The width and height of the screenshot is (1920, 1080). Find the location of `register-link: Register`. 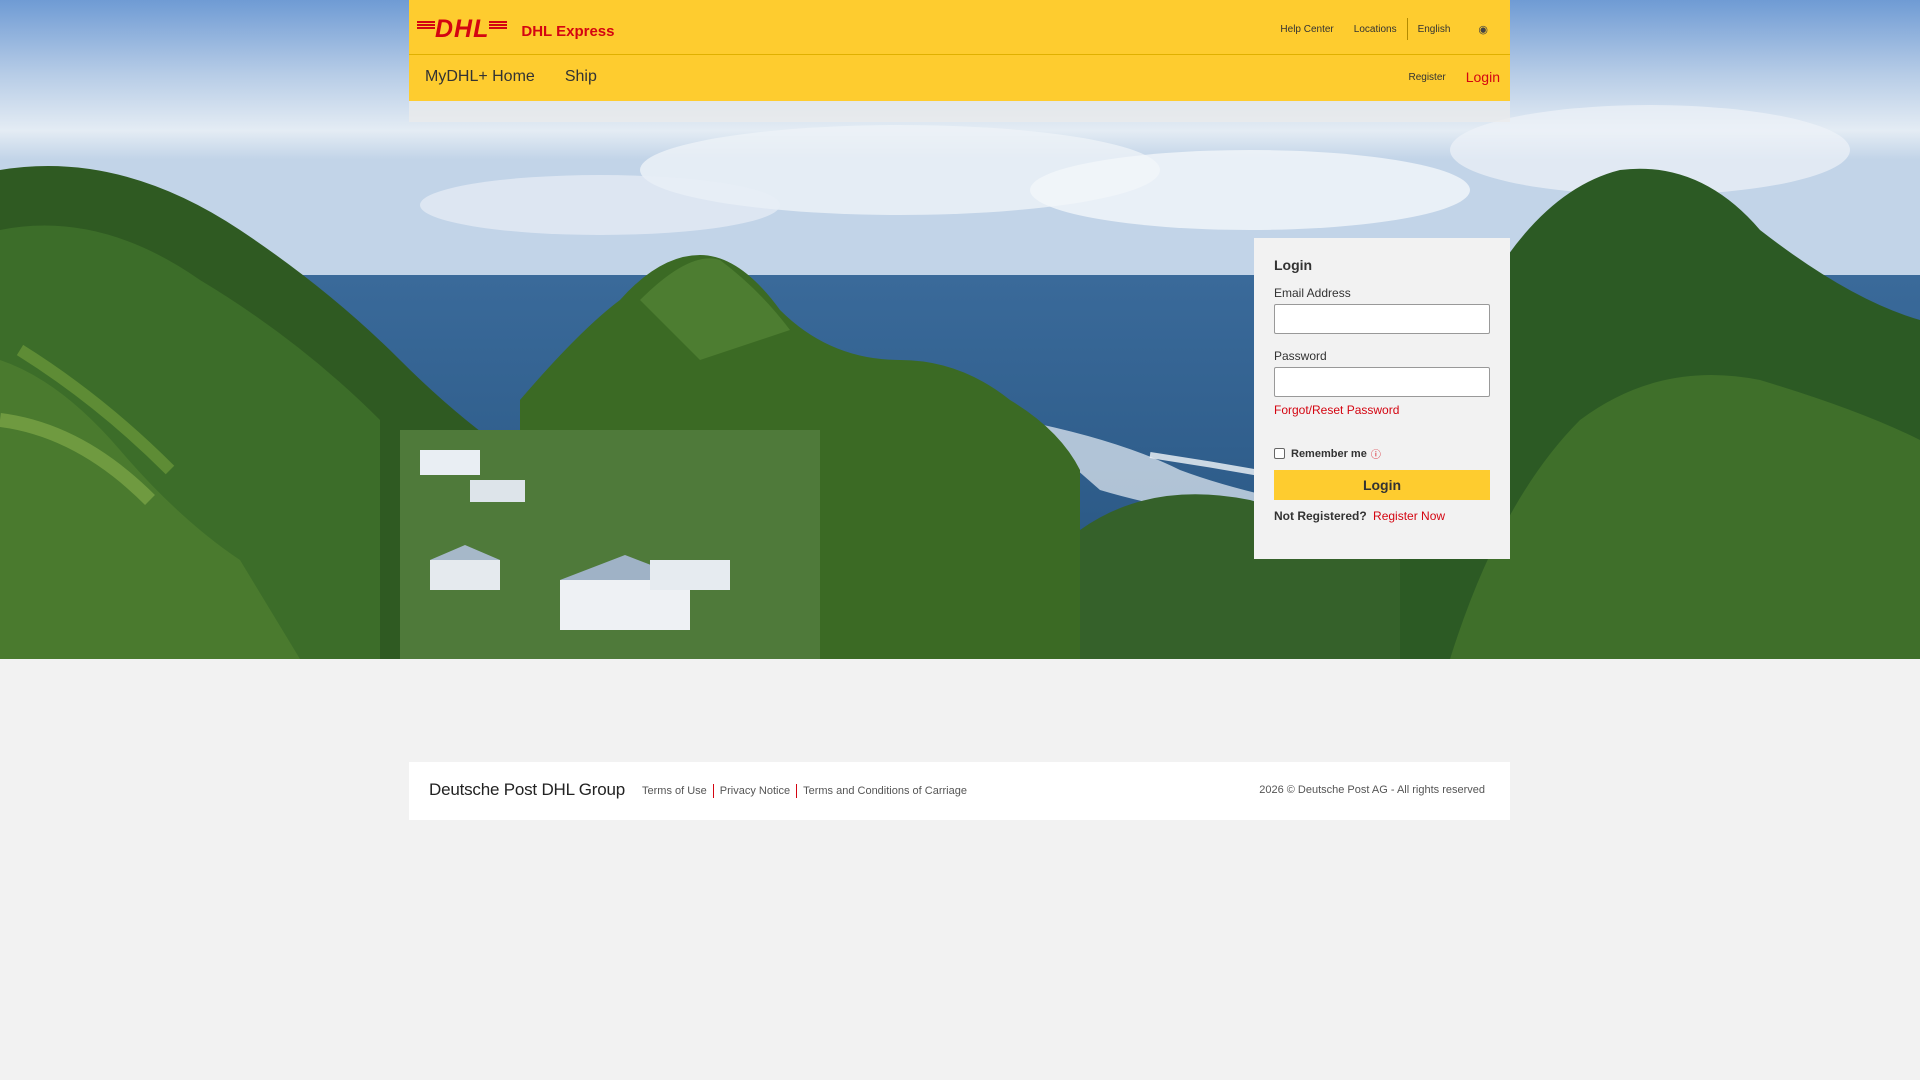

register-link: Register is located at coordinates (1426, 77).